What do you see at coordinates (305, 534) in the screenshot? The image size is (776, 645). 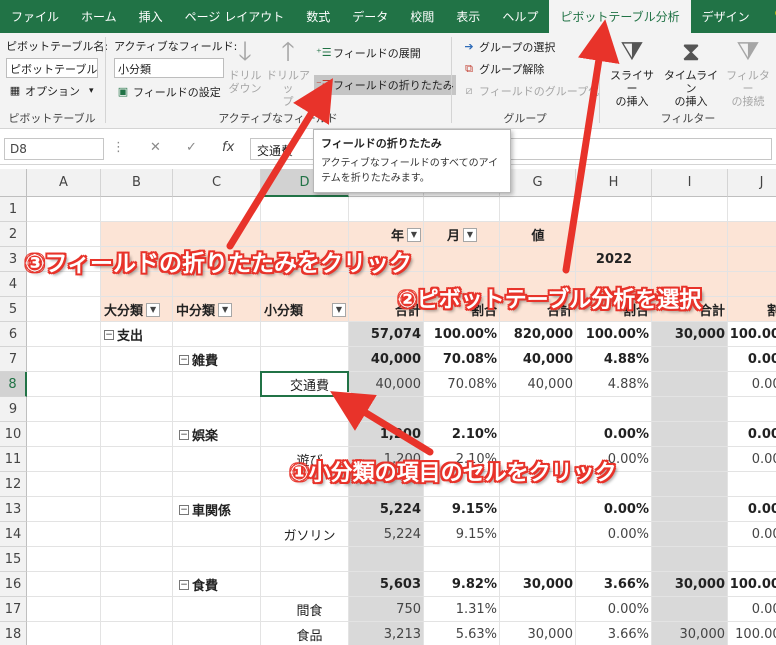 I see `row-label-gasoline: ガソリン` at bounding box center [305, 534].